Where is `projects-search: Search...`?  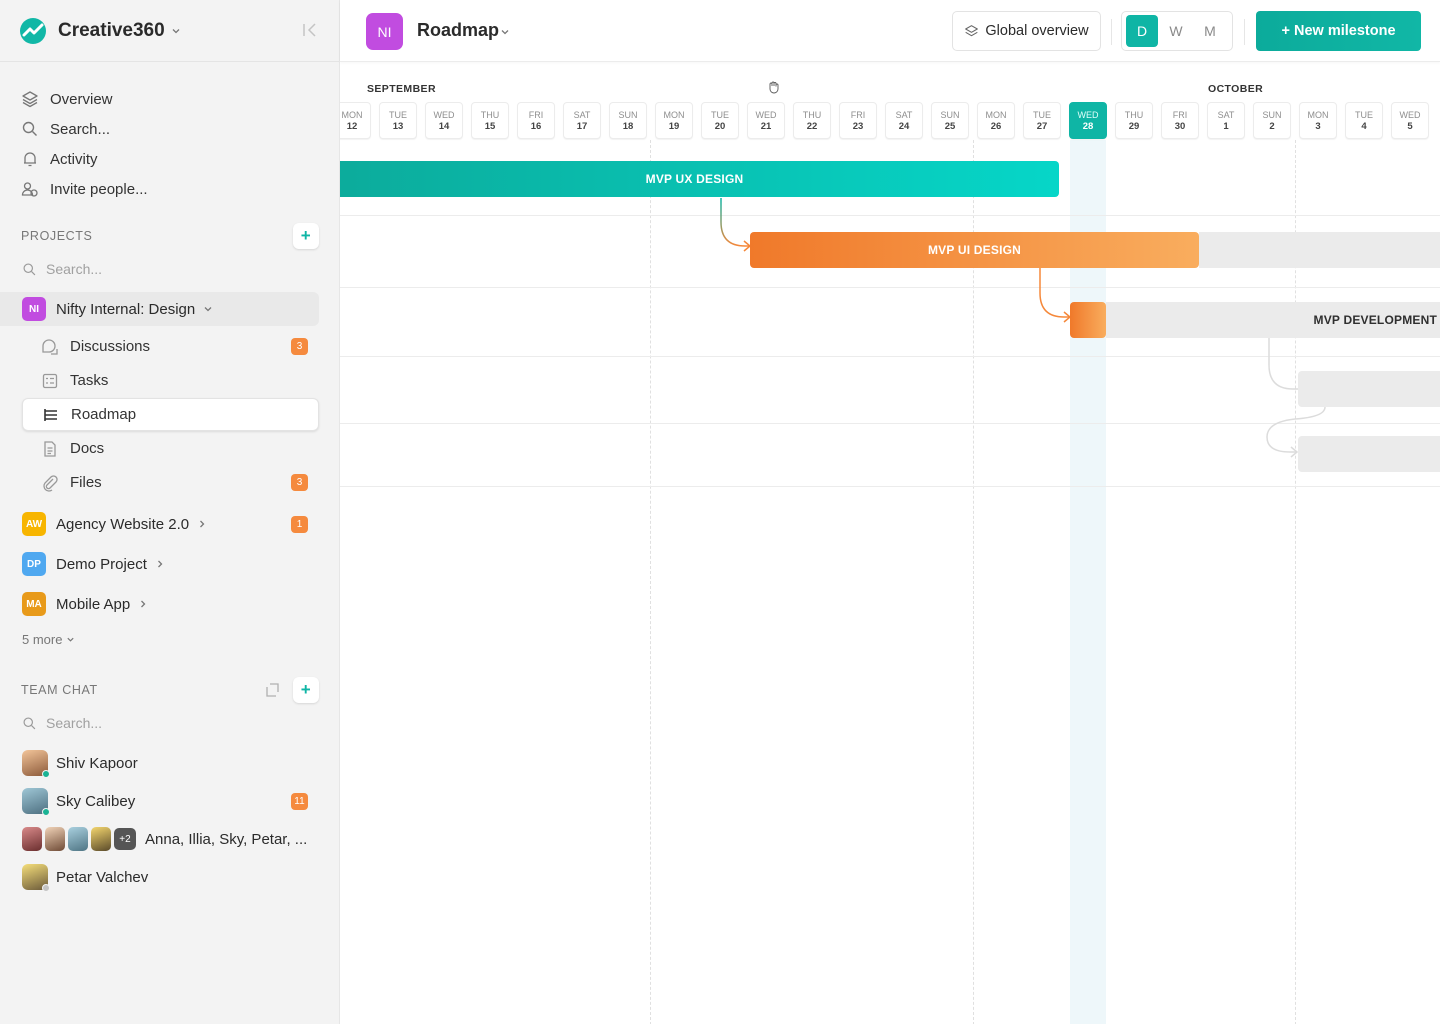
projects-search: Search... is located at coordinates (169, 269).